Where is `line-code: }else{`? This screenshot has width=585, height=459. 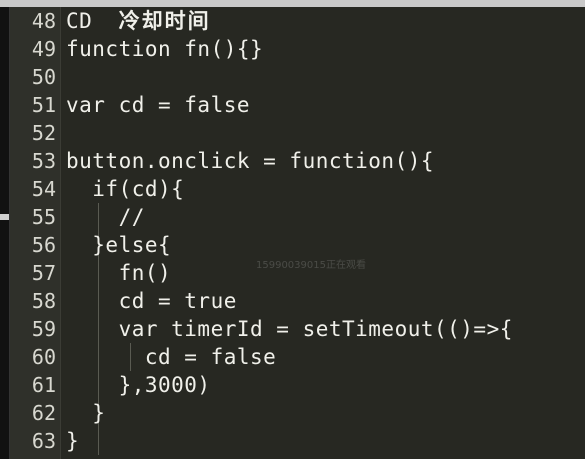 line-code: }else{ is located at coordinates (119, 245).